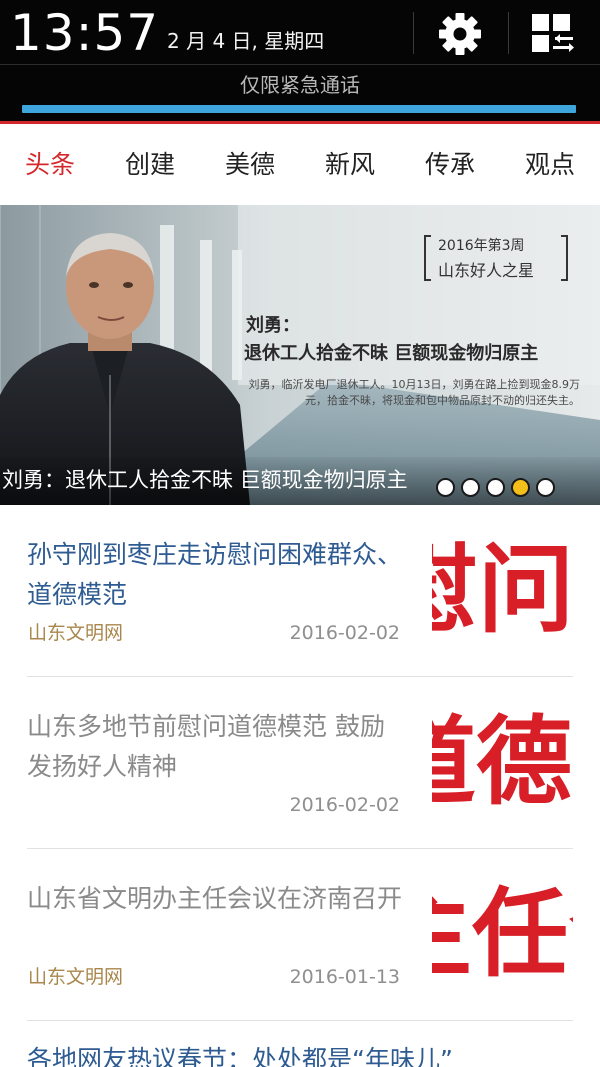 The width and height of the screenshot is (600, 1067). I want to click on tab-opinion: 观点, so click(550, 165).